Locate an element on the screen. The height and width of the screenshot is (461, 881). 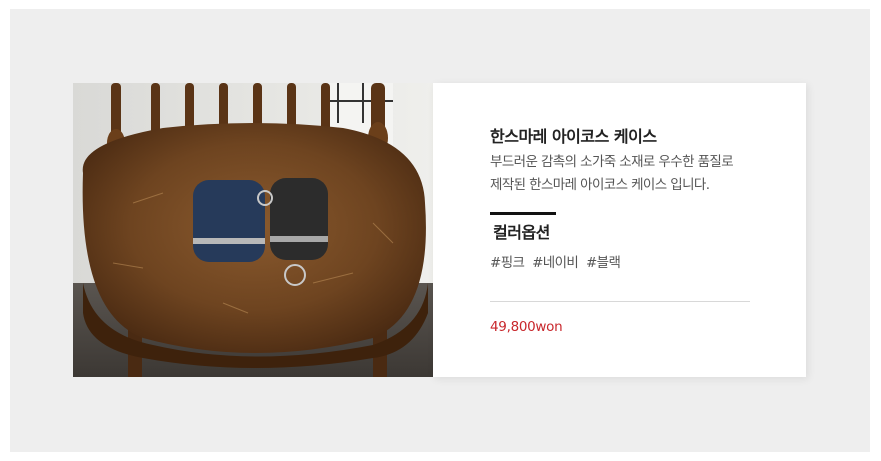
product-title: 한스마레 아이코스 케이스 is located at coordinates (573, 136).